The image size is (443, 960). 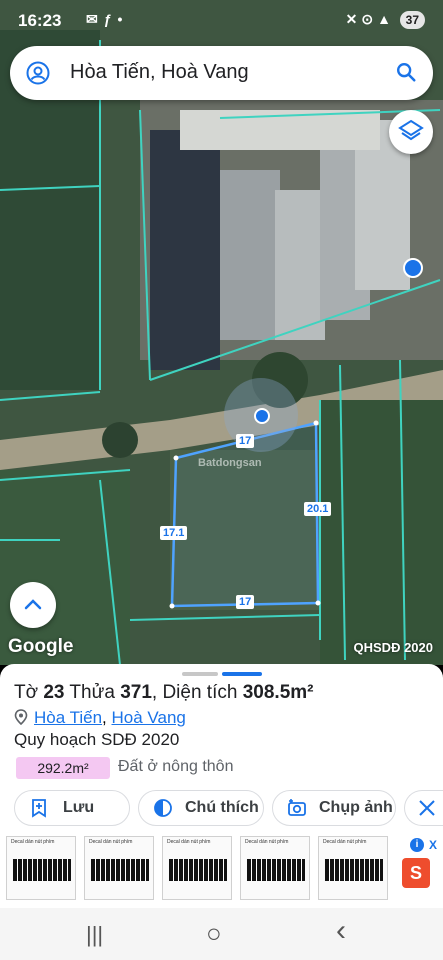 I want to click on dimension-right: 20.1, so click(x=318, y=509).